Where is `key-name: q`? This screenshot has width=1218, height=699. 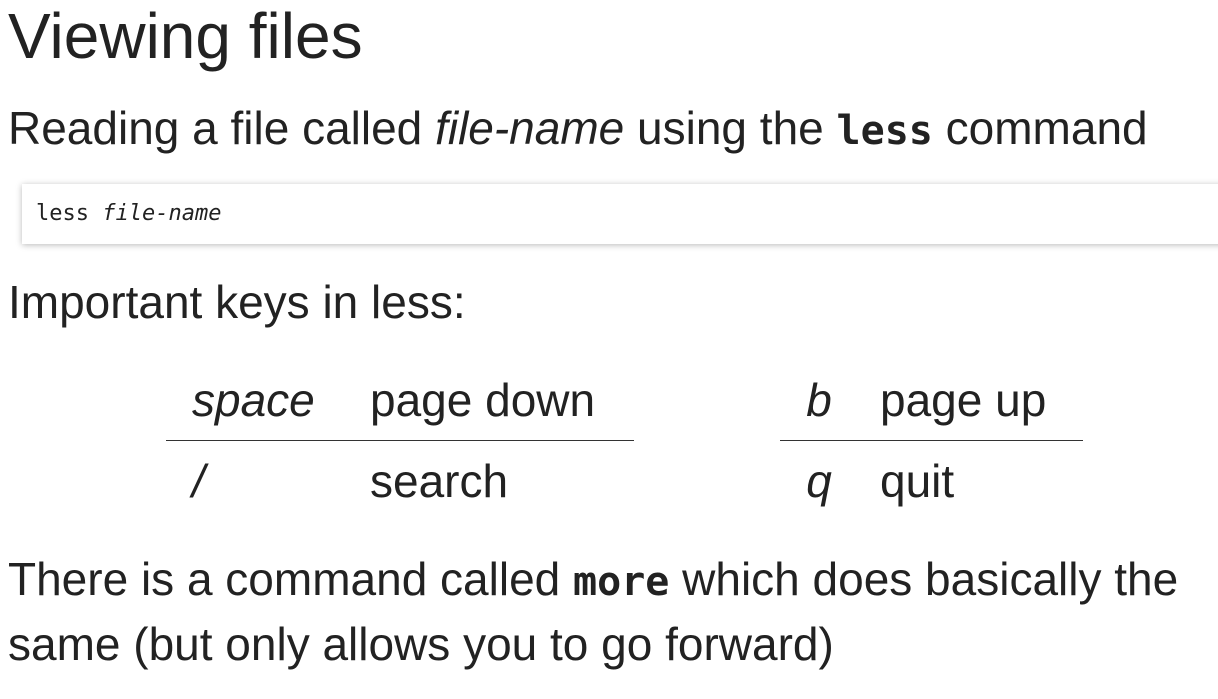
key-name: q is located at coordinates (819, 481).